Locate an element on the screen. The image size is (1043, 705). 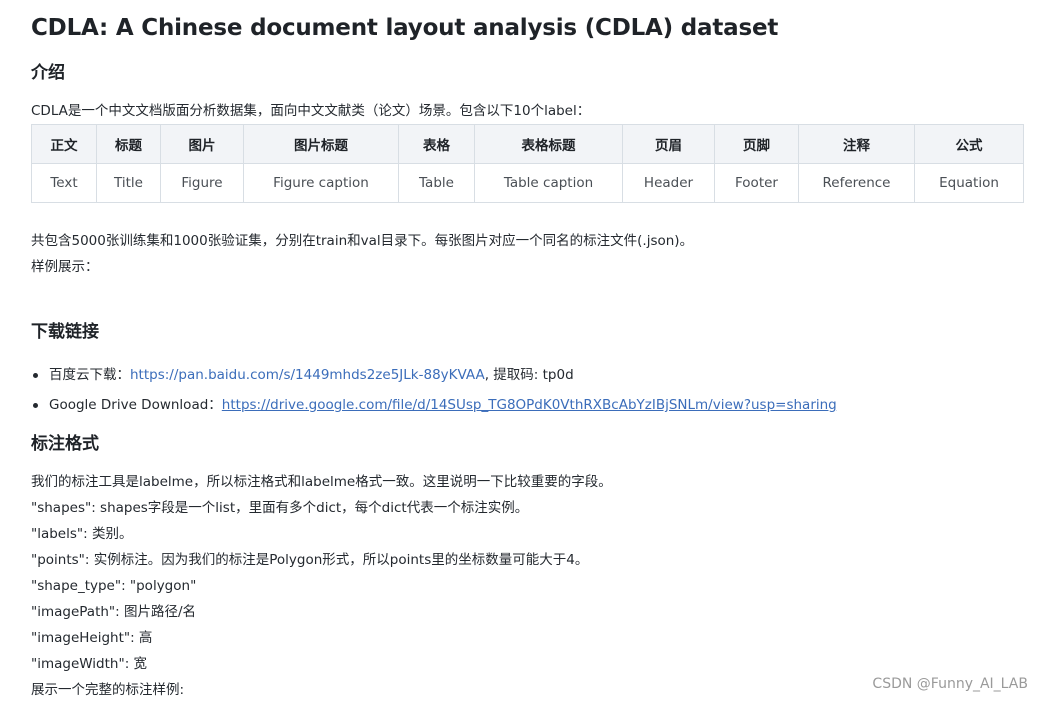
format-line: "shape_type": "polygon" is located at coordinates (114, 586).